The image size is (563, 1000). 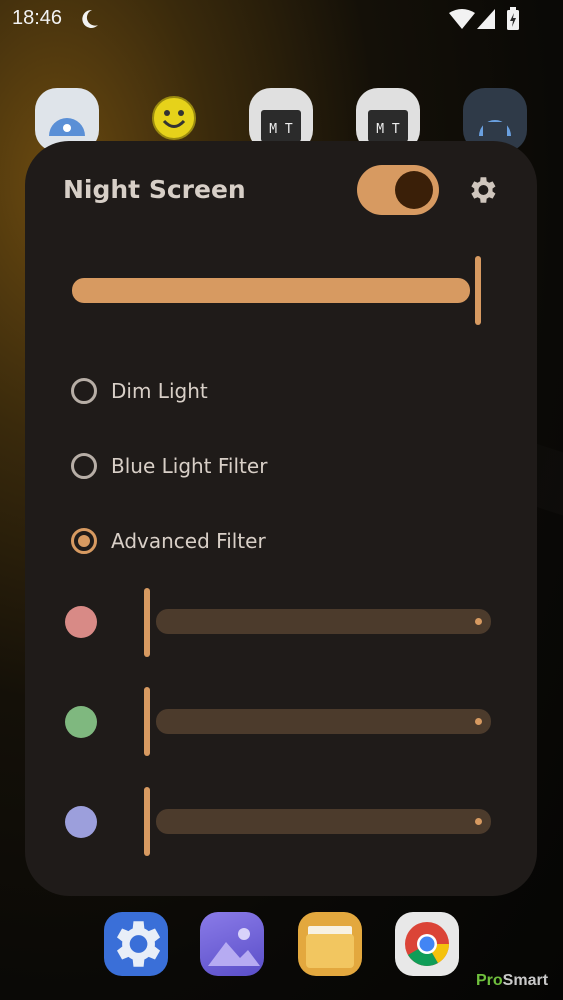 What do you see at coordinates (323, 621) in the screenshot?
I see `red-slider-track` at bounding box center [323, 621].